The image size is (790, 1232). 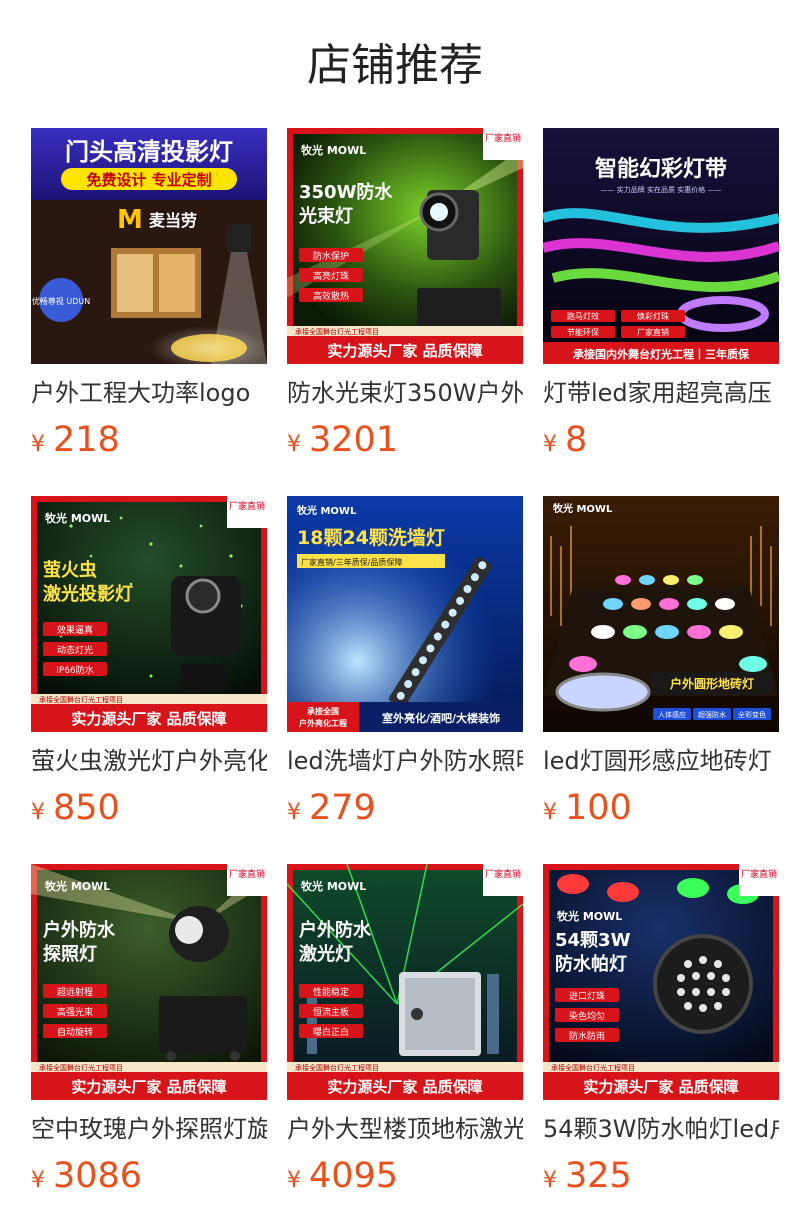 What do you see at coordinates (75, 992) in the screenshot?
I see `image-bullet: 超远射程` at bounding box center [75, 992].